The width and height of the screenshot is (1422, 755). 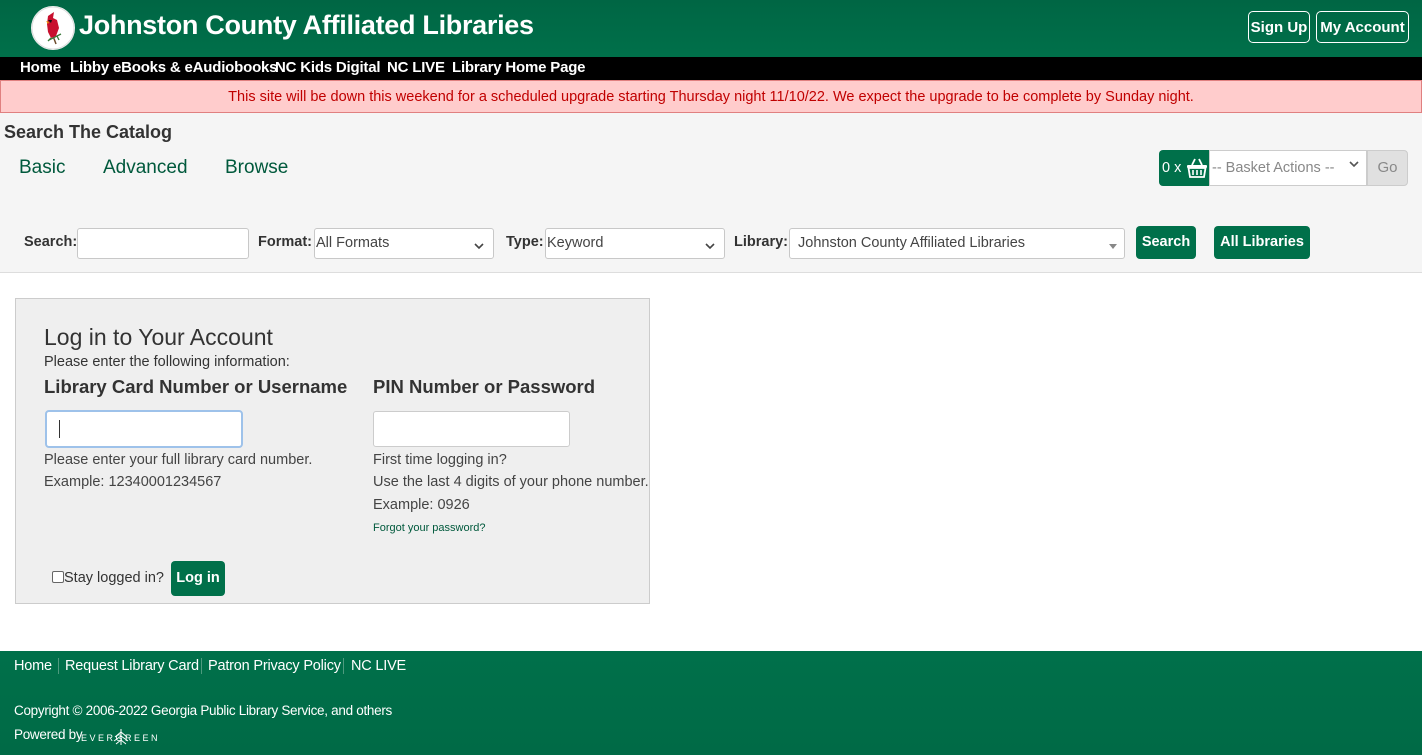 What do you see at coordinates (174, 67) in the screenshot?
I see `nav-libby: Libby eBooks & eAudiobooks` at bounding box center [174, 67].